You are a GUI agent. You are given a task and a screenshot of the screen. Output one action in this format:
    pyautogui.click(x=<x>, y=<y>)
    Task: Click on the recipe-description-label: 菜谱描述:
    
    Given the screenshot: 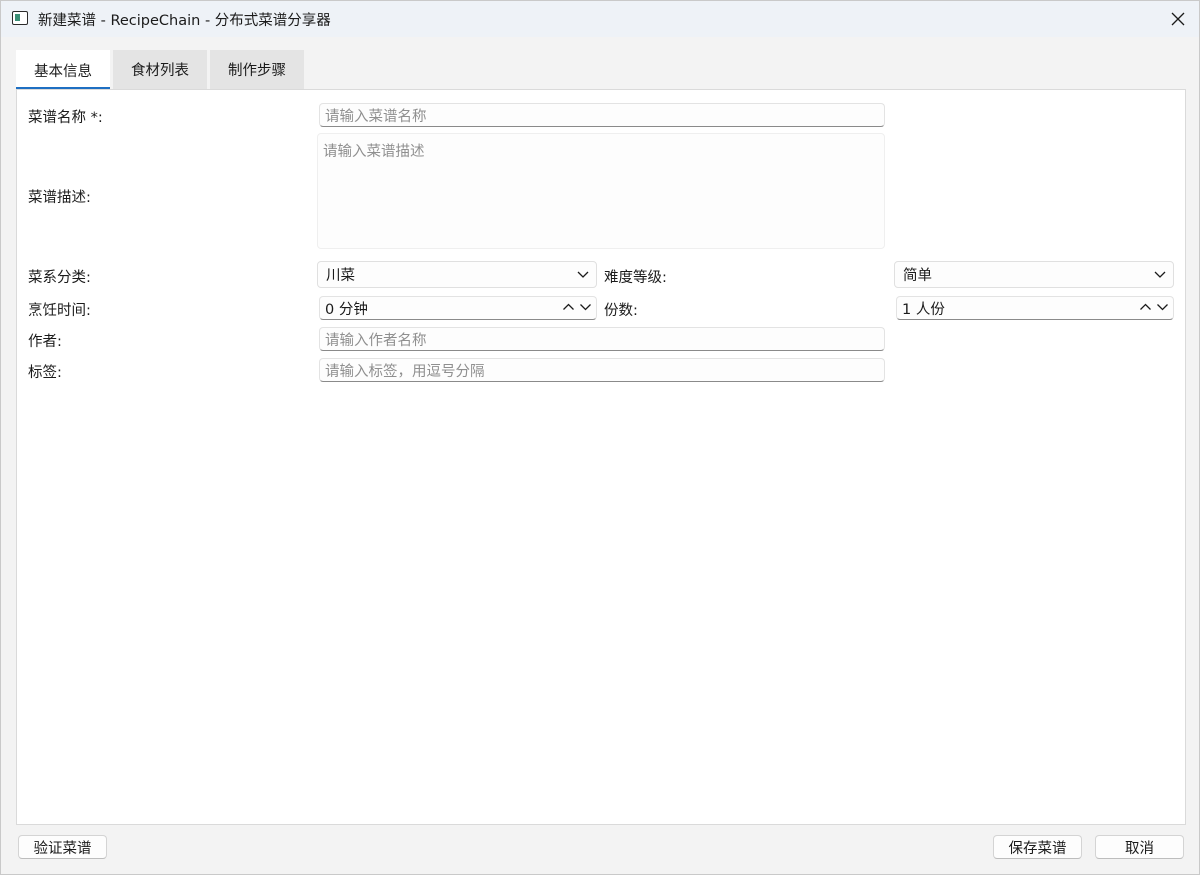 What is the action you would take?
    pyautogui.click(x=59, y=198)
    